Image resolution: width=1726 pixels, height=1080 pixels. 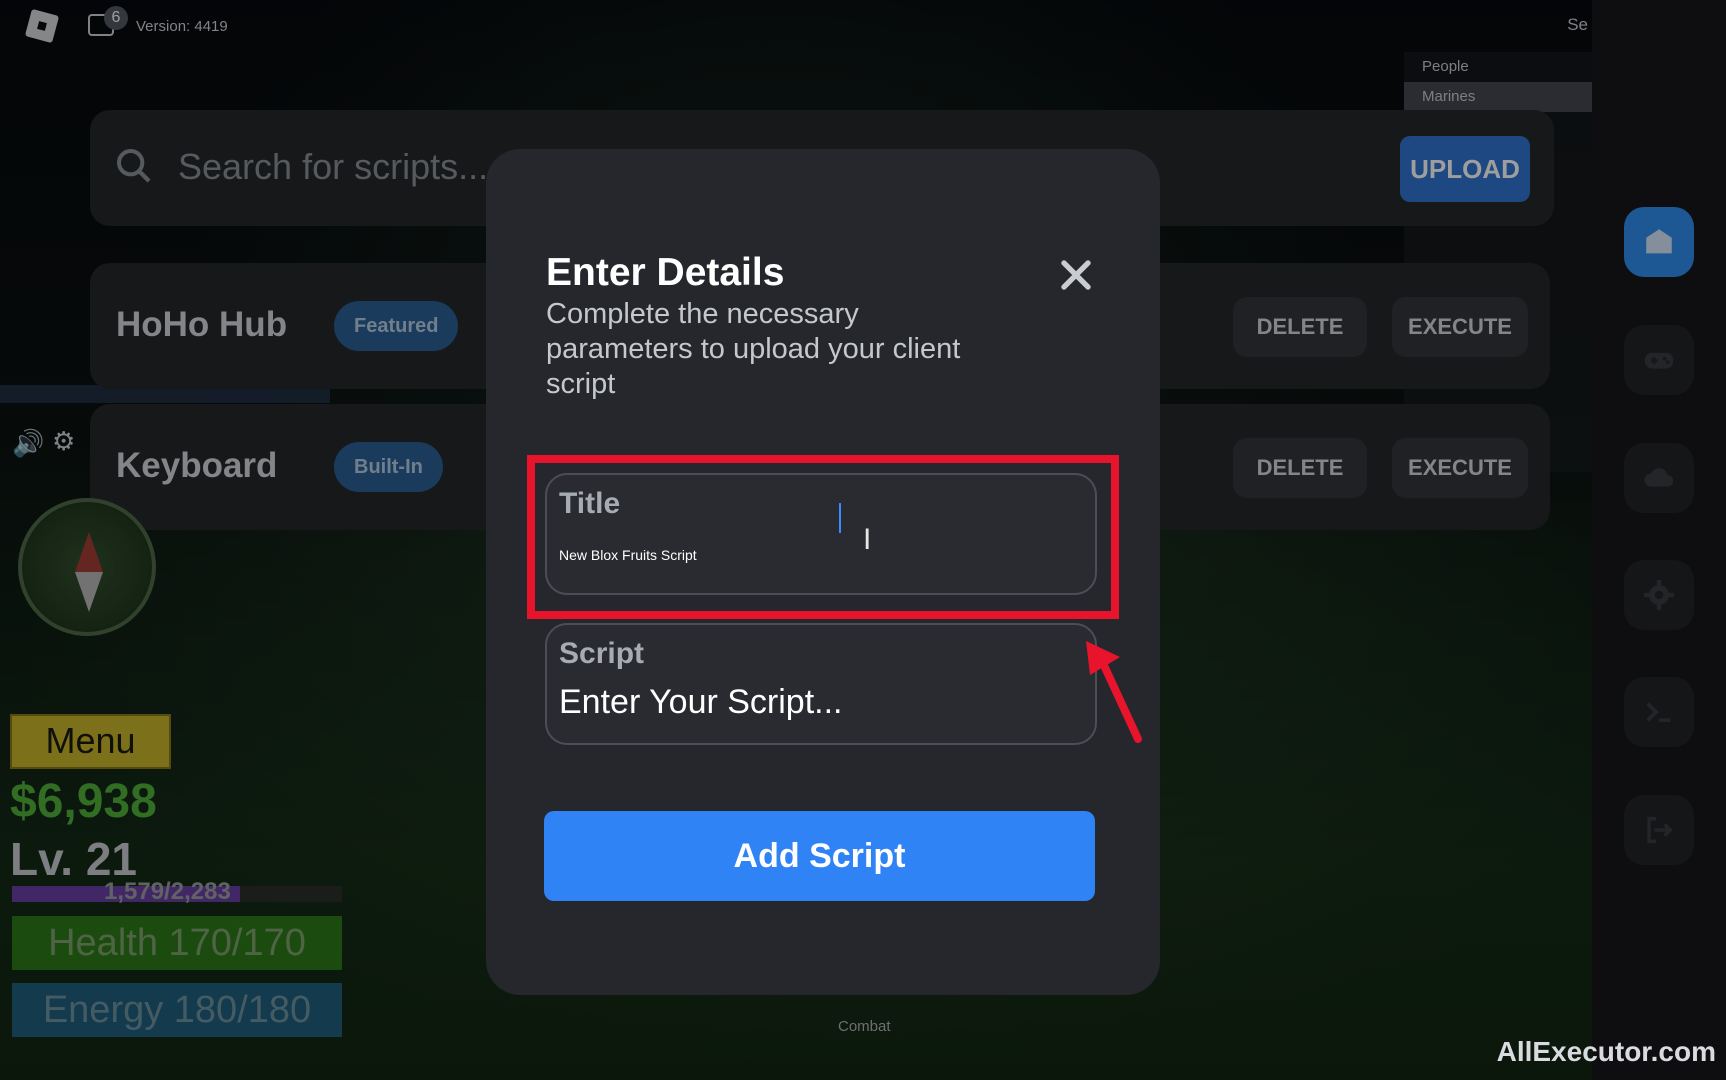 I want to click on title-field: Title I New Blox Fruits Script, so click(x=821, y=534).